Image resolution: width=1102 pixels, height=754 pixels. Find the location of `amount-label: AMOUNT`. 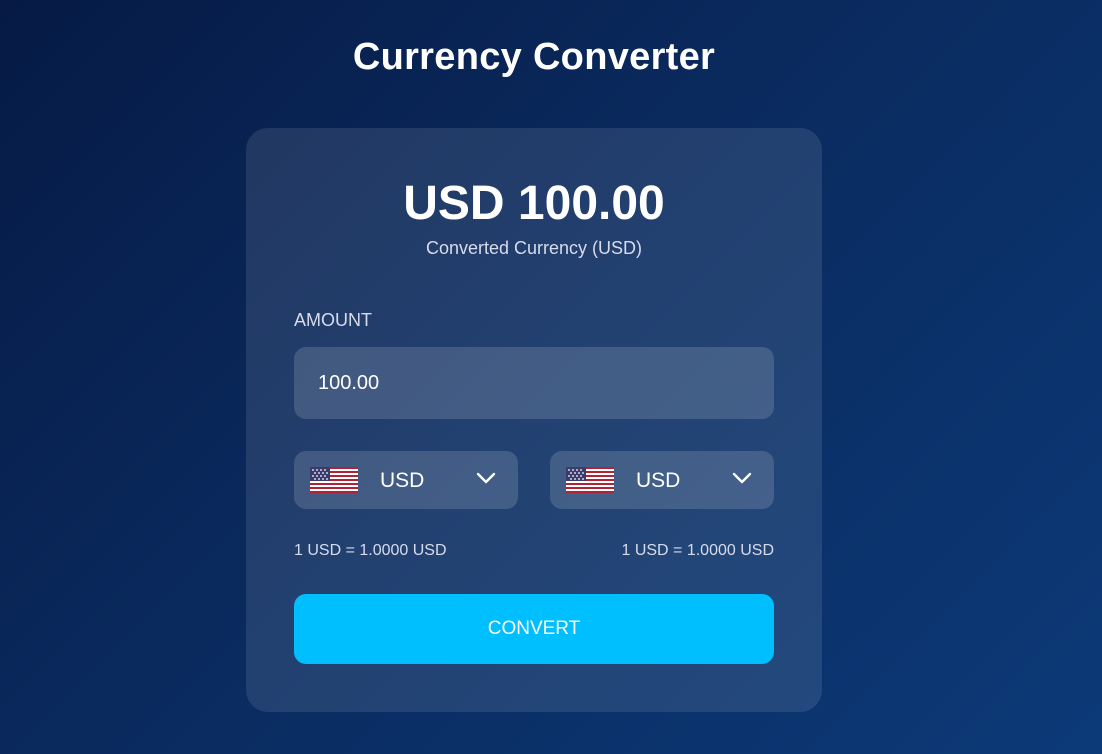

amount-label: AMOUNT is located at coordinates (333, 320).